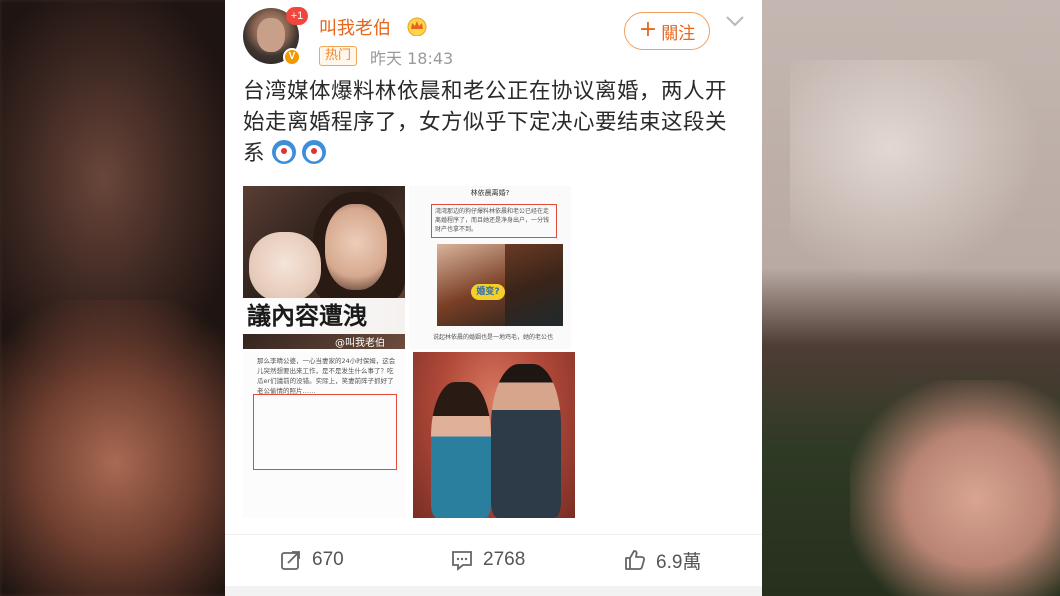  I want to click on blurred-background-left-glow, so click(115, 448).